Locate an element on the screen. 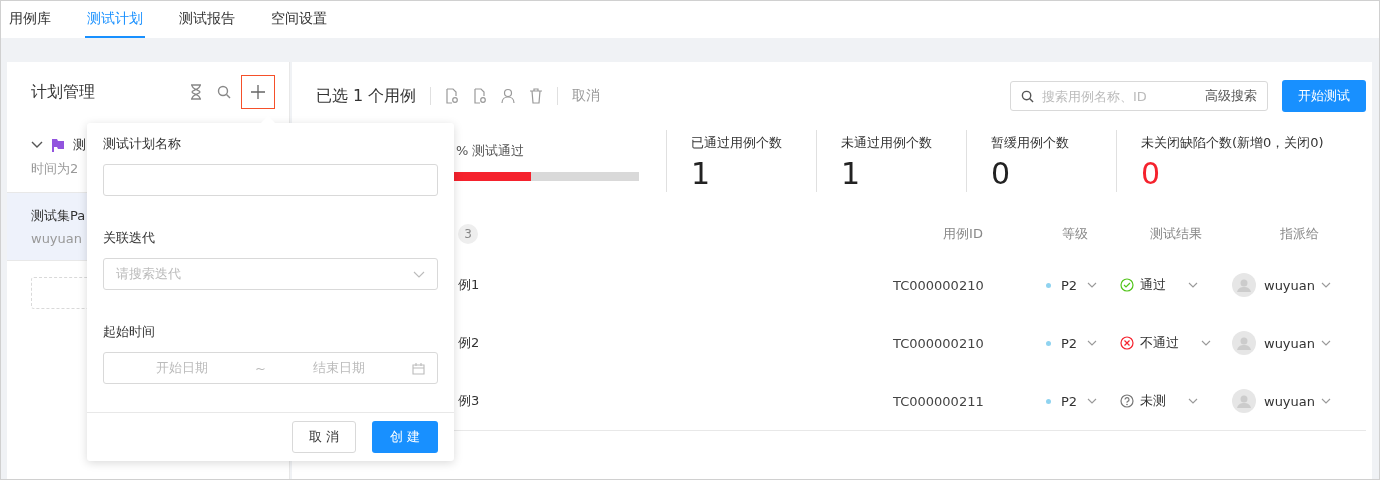  hourglass-icon is located at coordinates (196, 92).